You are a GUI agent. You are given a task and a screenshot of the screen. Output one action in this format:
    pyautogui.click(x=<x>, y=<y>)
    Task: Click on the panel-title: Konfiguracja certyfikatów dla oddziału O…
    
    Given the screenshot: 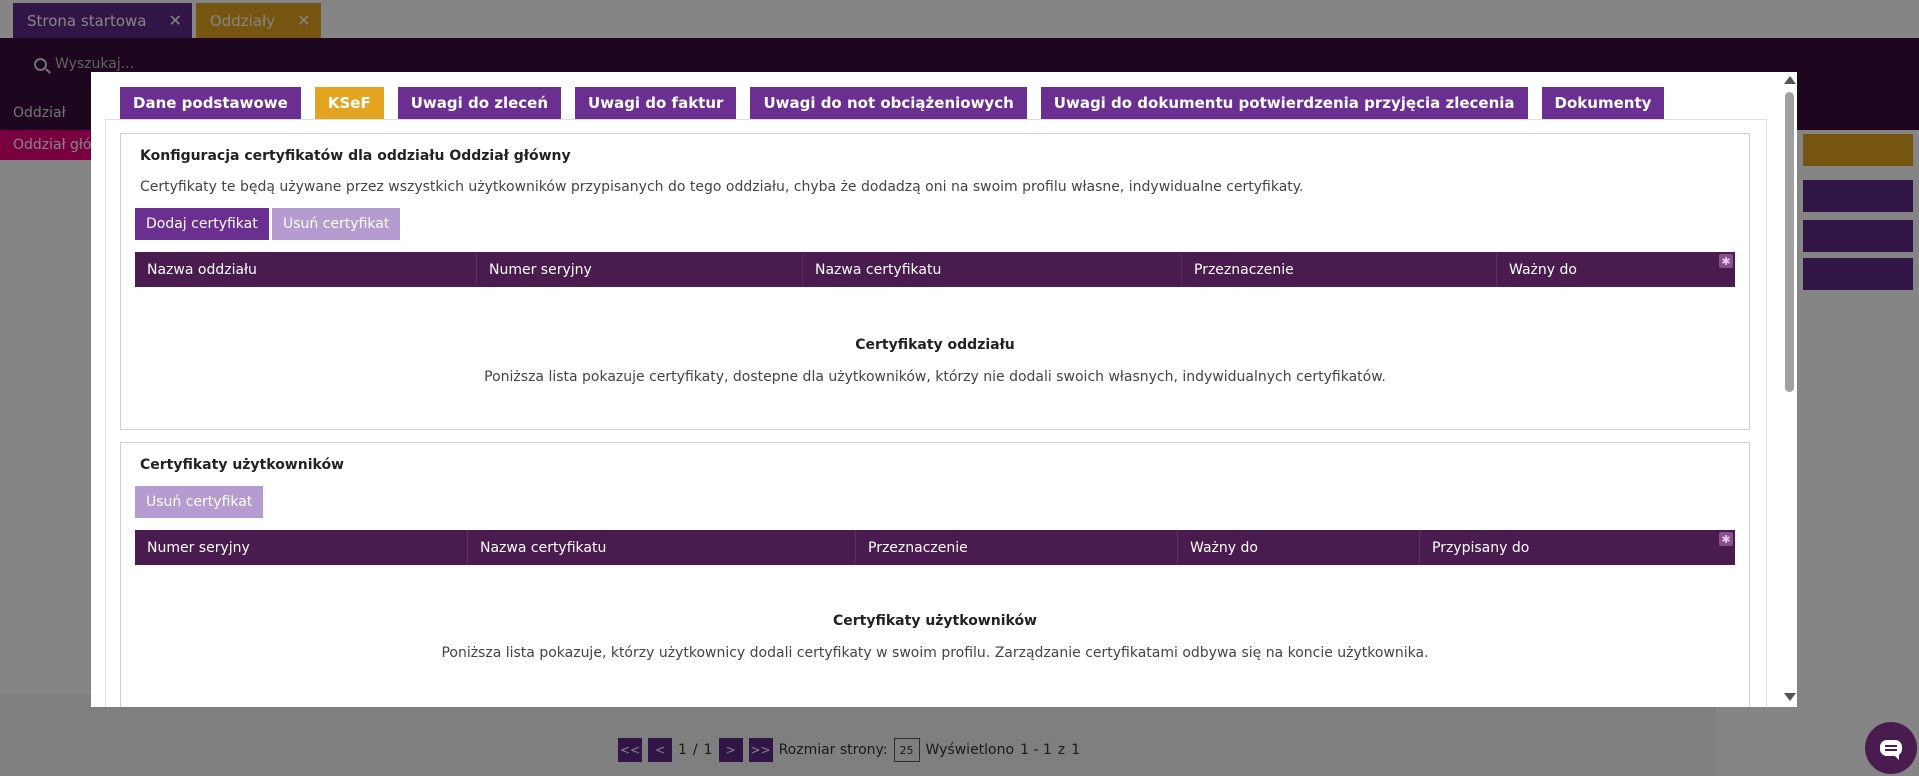 What is the action you would take?
    pyautogui.click(x=355, y=156)
    